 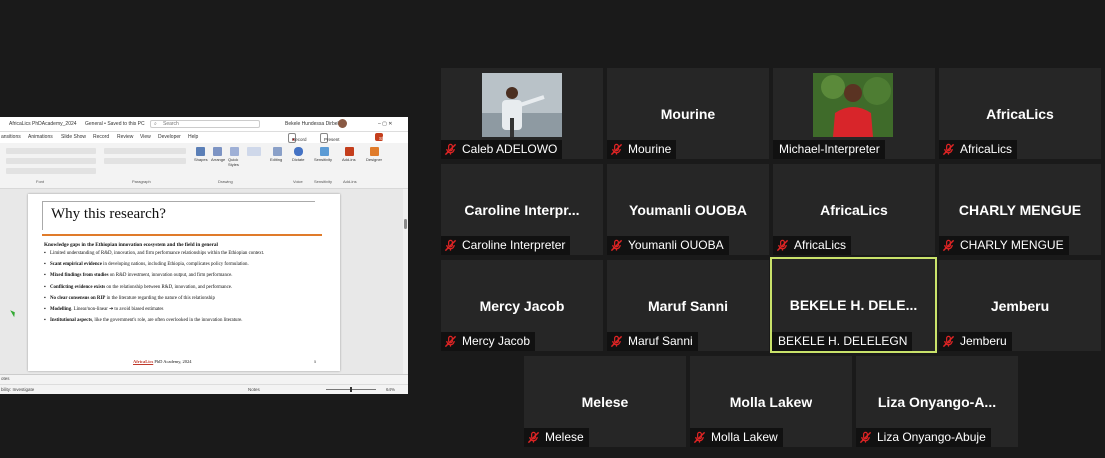 I want to click on participant-name: Maruf Sanni, so click(x=660, y=341).